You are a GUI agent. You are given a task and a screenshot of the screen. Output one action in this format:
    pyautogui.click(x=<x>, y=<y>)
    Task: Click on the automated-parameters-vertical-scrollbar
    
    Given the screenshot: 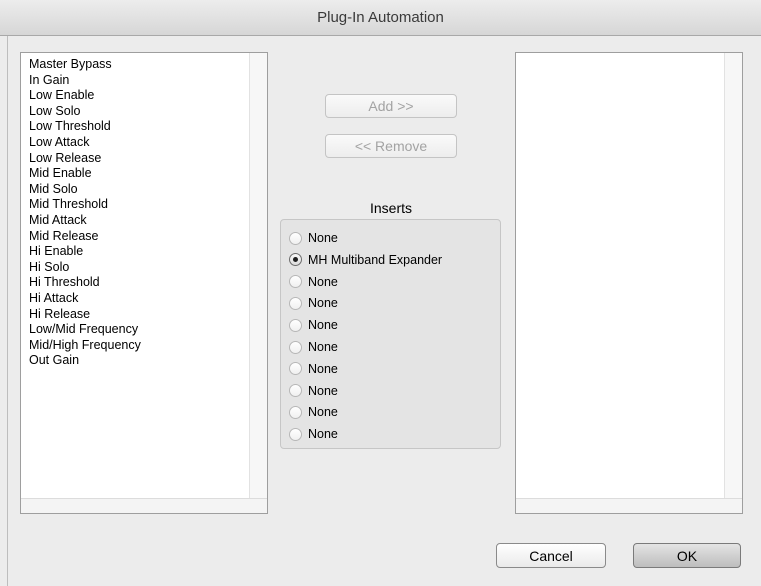 What is the action you would take?
    pyautogui.click(x=733, y=276)
    